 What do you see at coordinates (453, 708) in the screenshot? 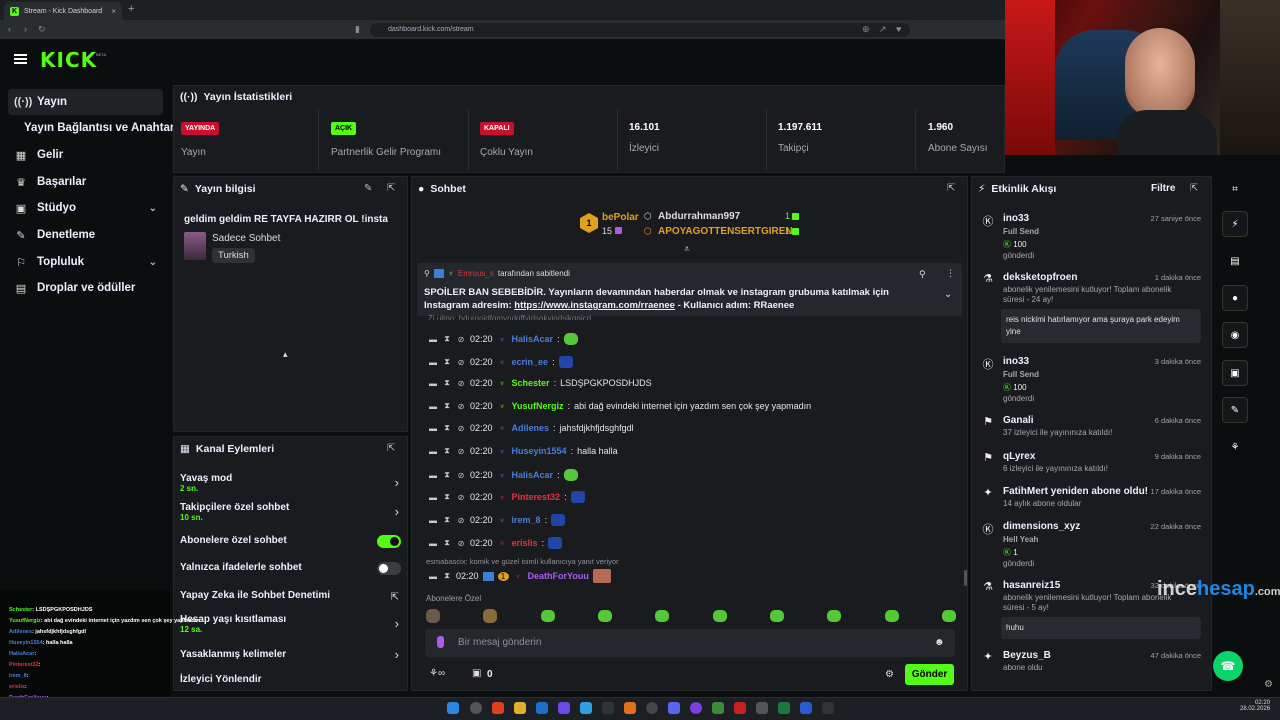
I see `windows-start-icon` at bounding box center [453, 708].